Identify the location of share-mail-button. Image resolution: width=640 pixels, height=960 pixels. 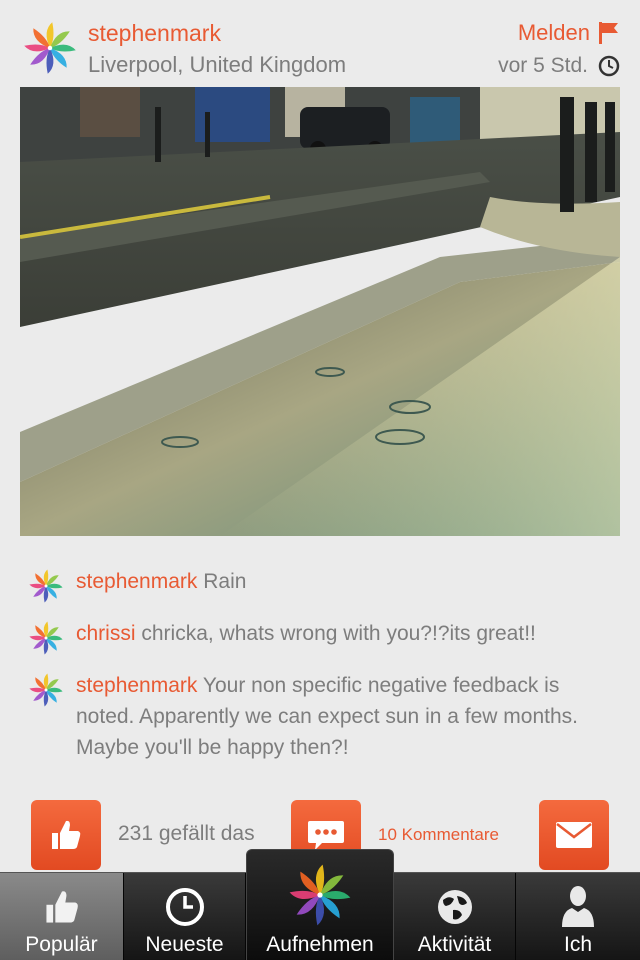
(574, 835).